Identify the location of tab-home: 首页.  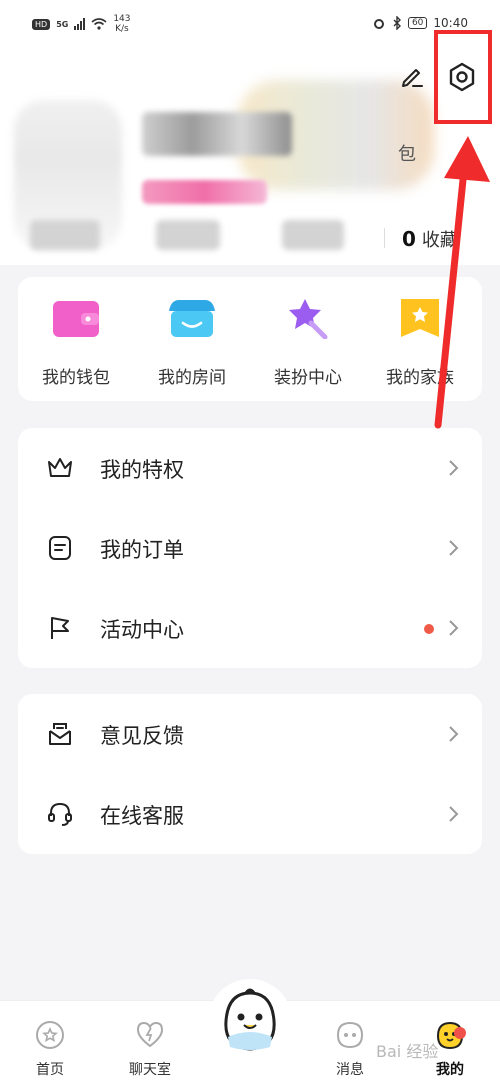
(50, 1049).